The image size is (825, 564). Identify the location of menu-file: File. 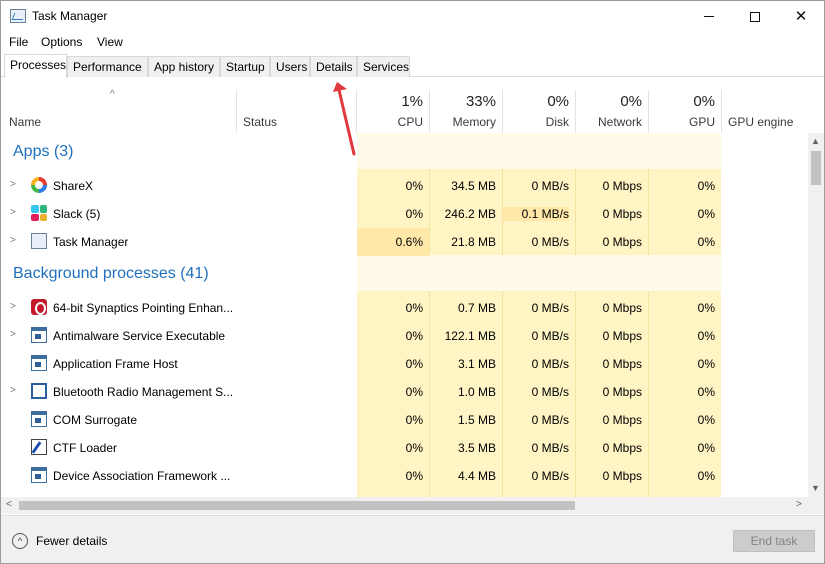
(18, 42).